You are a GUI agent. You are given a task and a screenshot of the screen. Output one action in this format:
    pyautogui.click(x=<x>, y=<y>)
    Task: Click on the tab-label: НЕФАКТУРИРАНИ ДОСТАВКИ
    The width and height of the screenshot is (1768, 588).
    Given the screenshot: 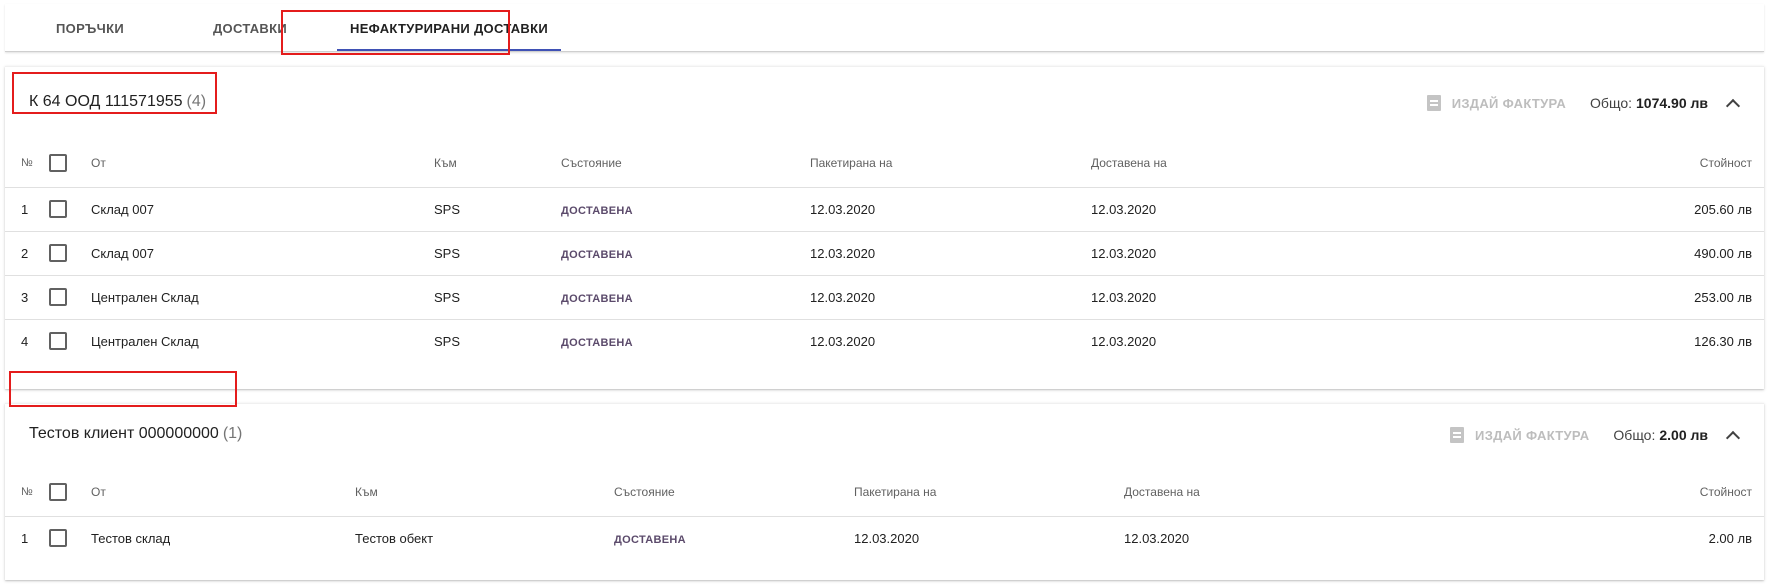 What is the action you would take?
    pyautogui.click(x=449, y=28)
    